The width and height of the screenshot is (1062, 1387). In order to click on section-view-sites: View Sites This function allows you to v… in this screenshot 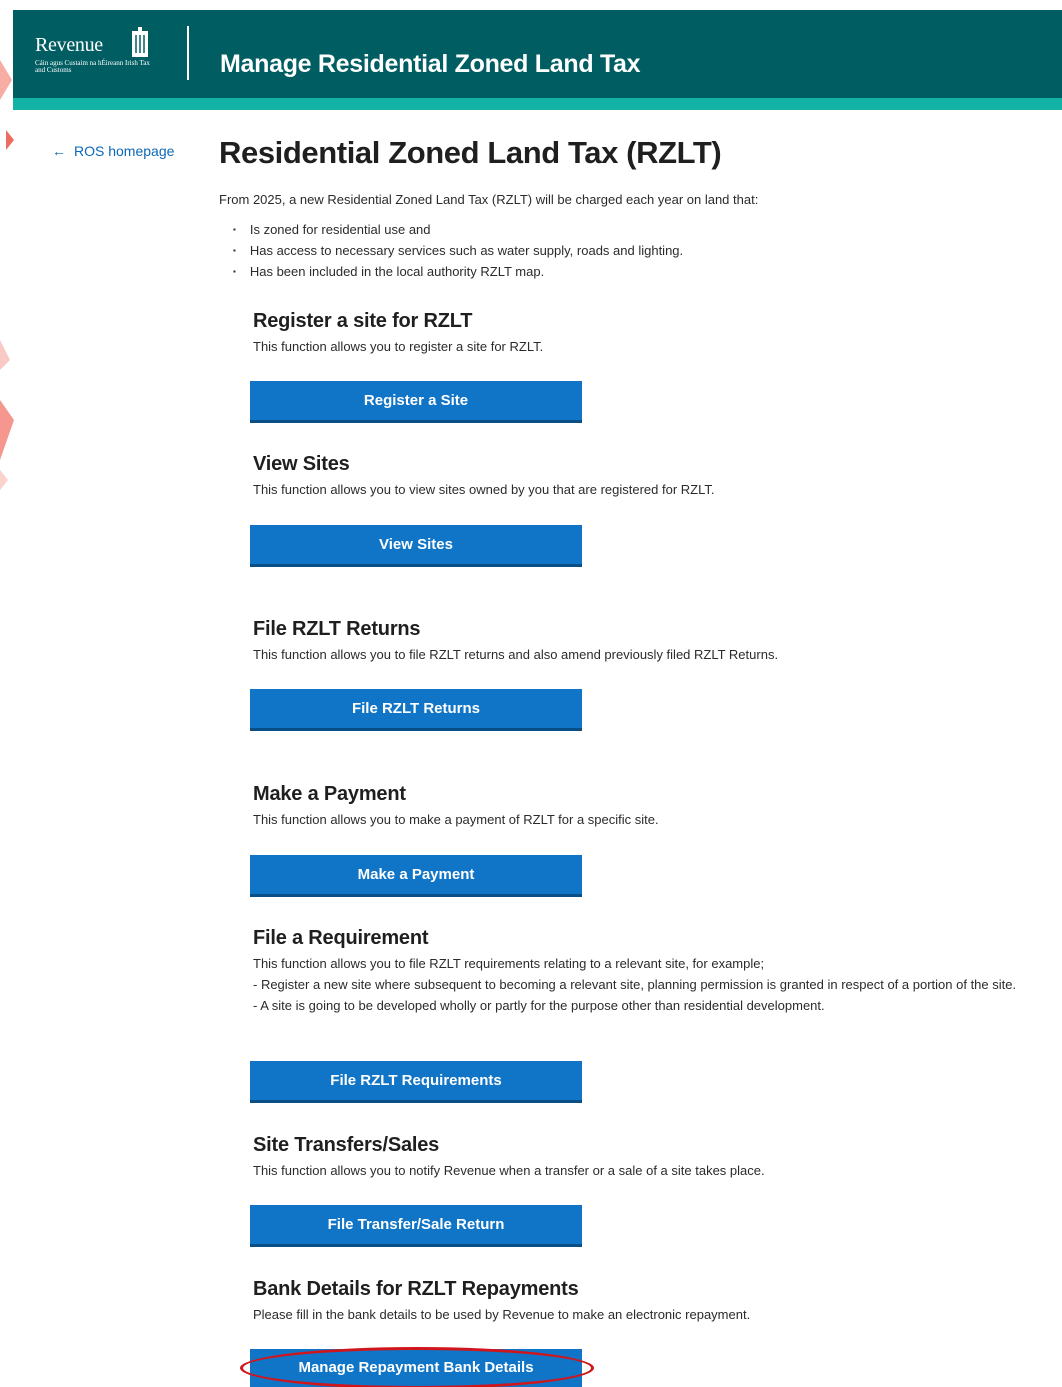, I will do `click(648, 475)`.